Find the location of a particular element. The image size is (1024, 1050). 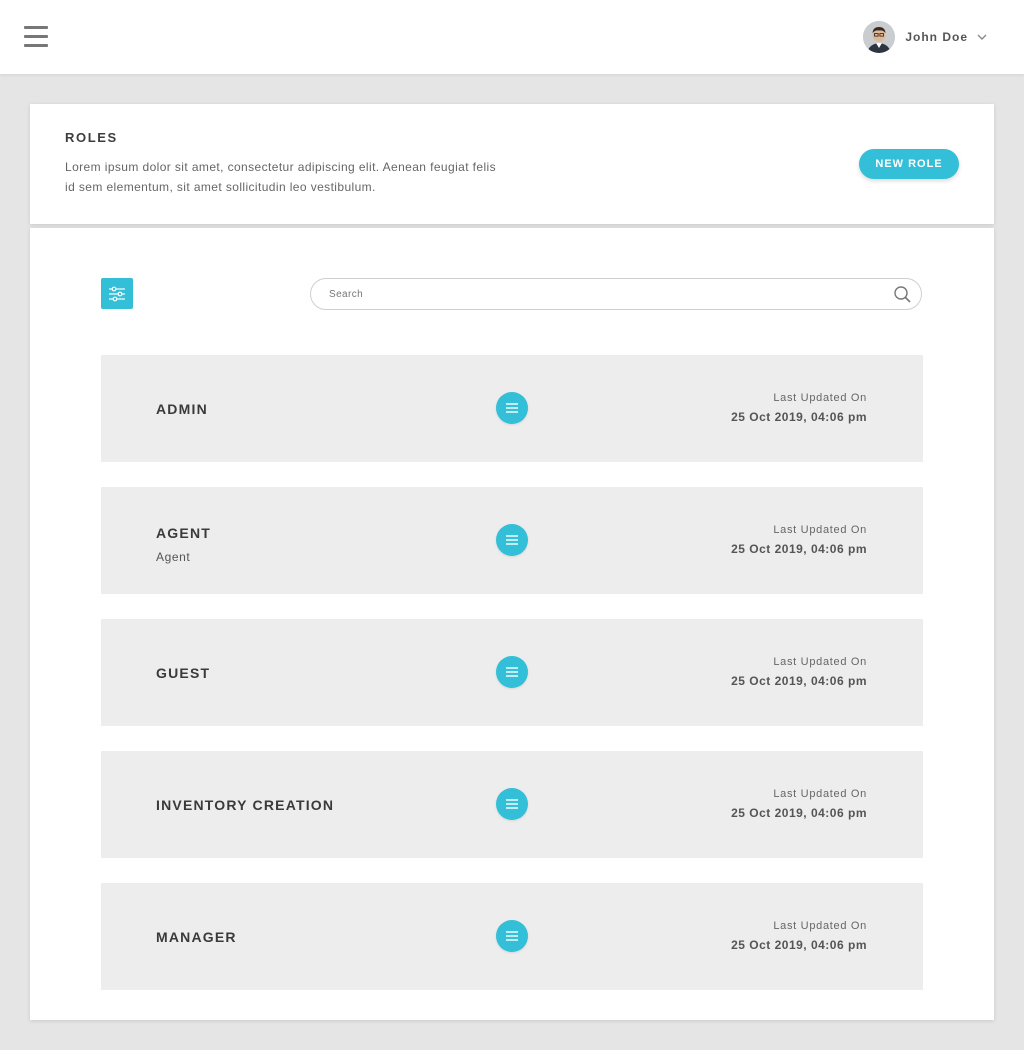

search-bar is located at coordinates (616, 294).